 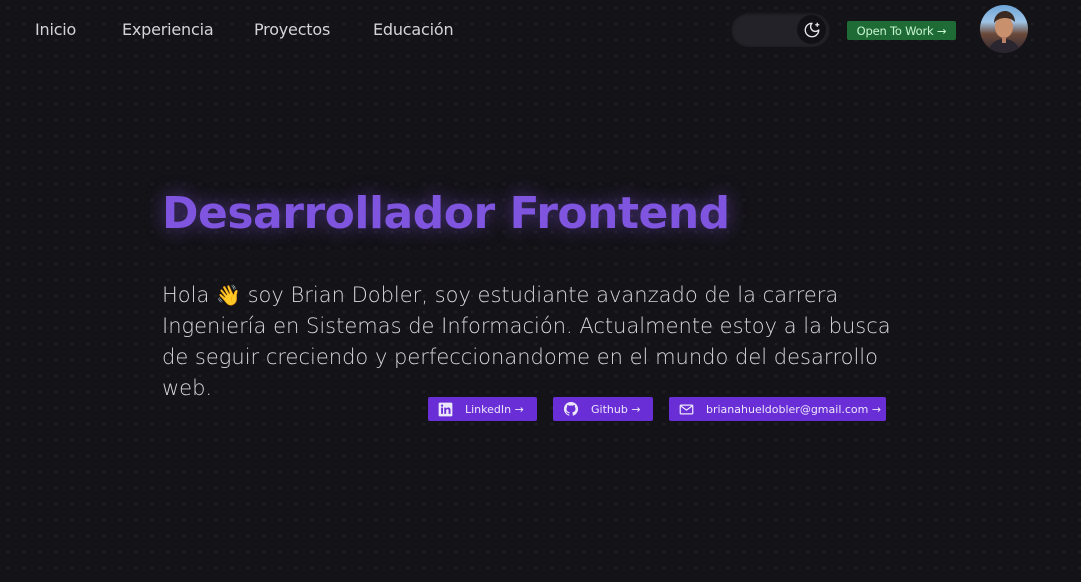 I want to click on waving-hand-icon: 👋, so click(x=228, y=295).